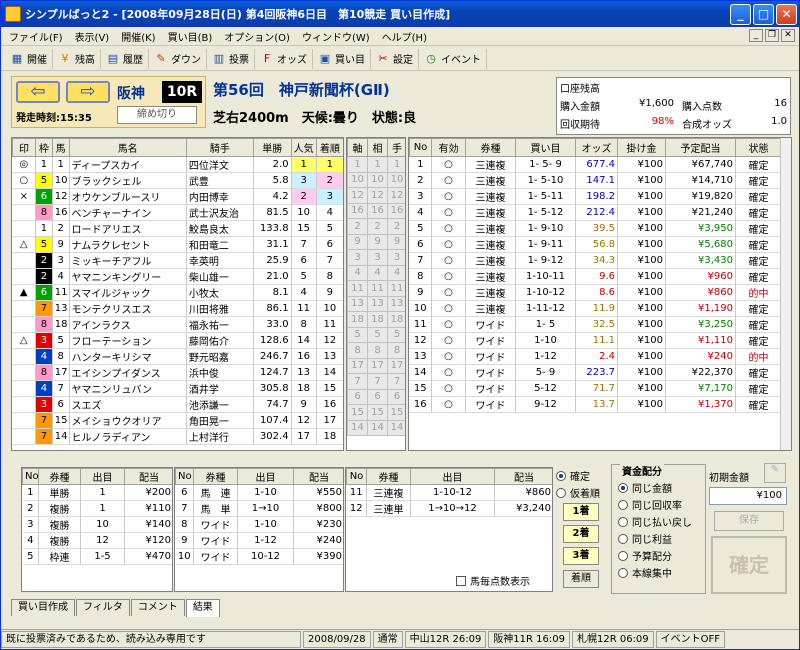 This screenshot has height=650, width=800. Describe the element at coordinates (396, 319) in the screenshot. I see `pick-hand-cell: 18` at that location.